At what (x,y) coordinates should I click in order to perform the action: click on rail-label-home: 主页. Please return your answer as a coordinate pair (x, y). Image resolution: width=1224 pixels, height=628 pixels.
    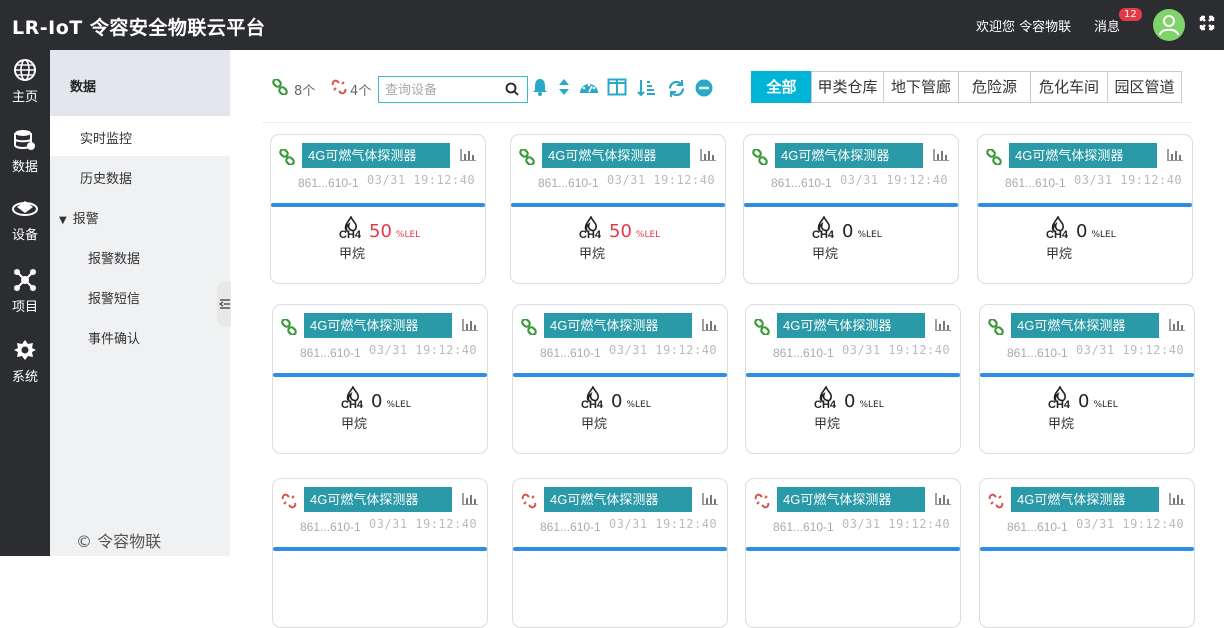
    Looking at the image, I should click on (24, 97).